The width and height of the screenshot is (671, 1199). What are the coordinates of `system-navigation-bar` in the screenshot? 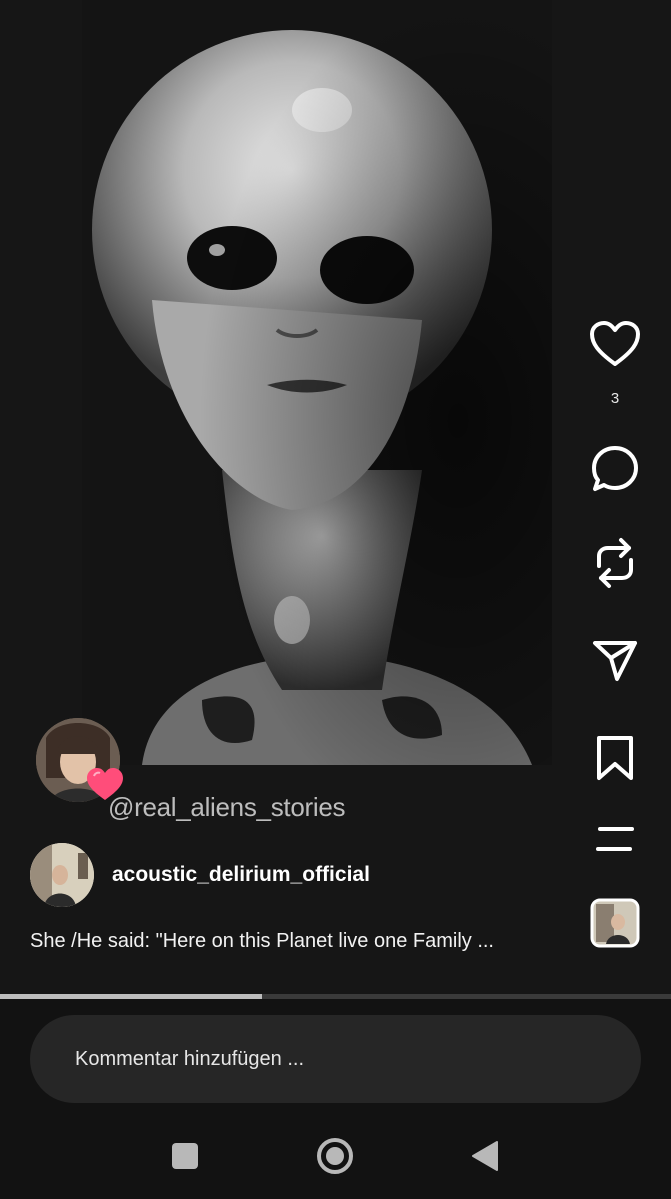 It's located at (335, 1154).